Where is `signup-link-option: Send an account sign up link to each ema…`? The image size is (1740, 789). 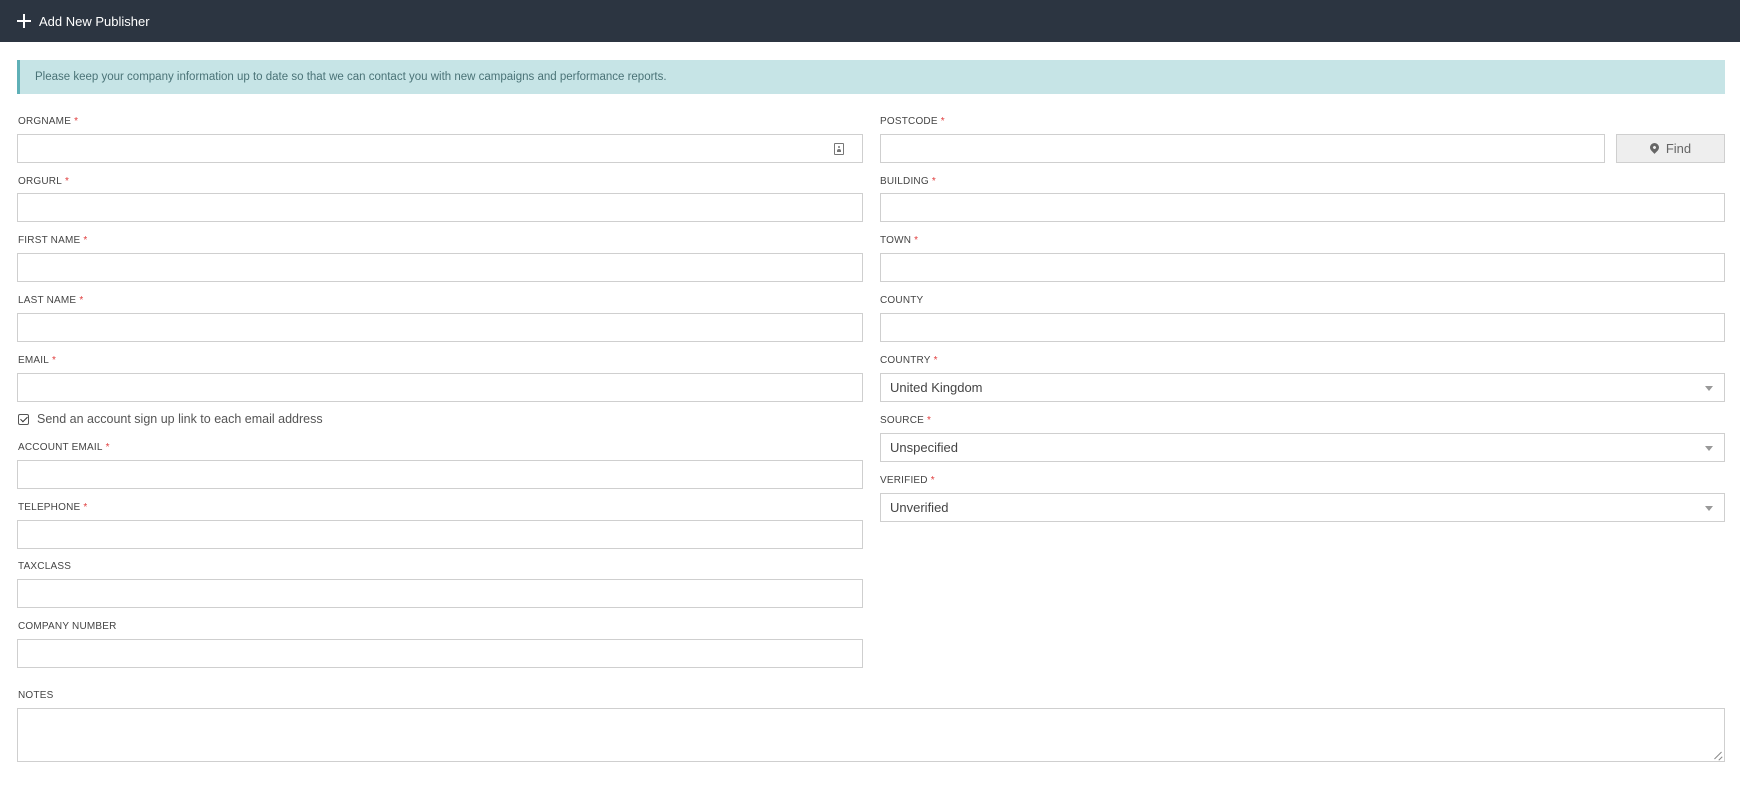
signup-link-option: Send an account sign up link to each ema… is located at coordinates (170, 419).